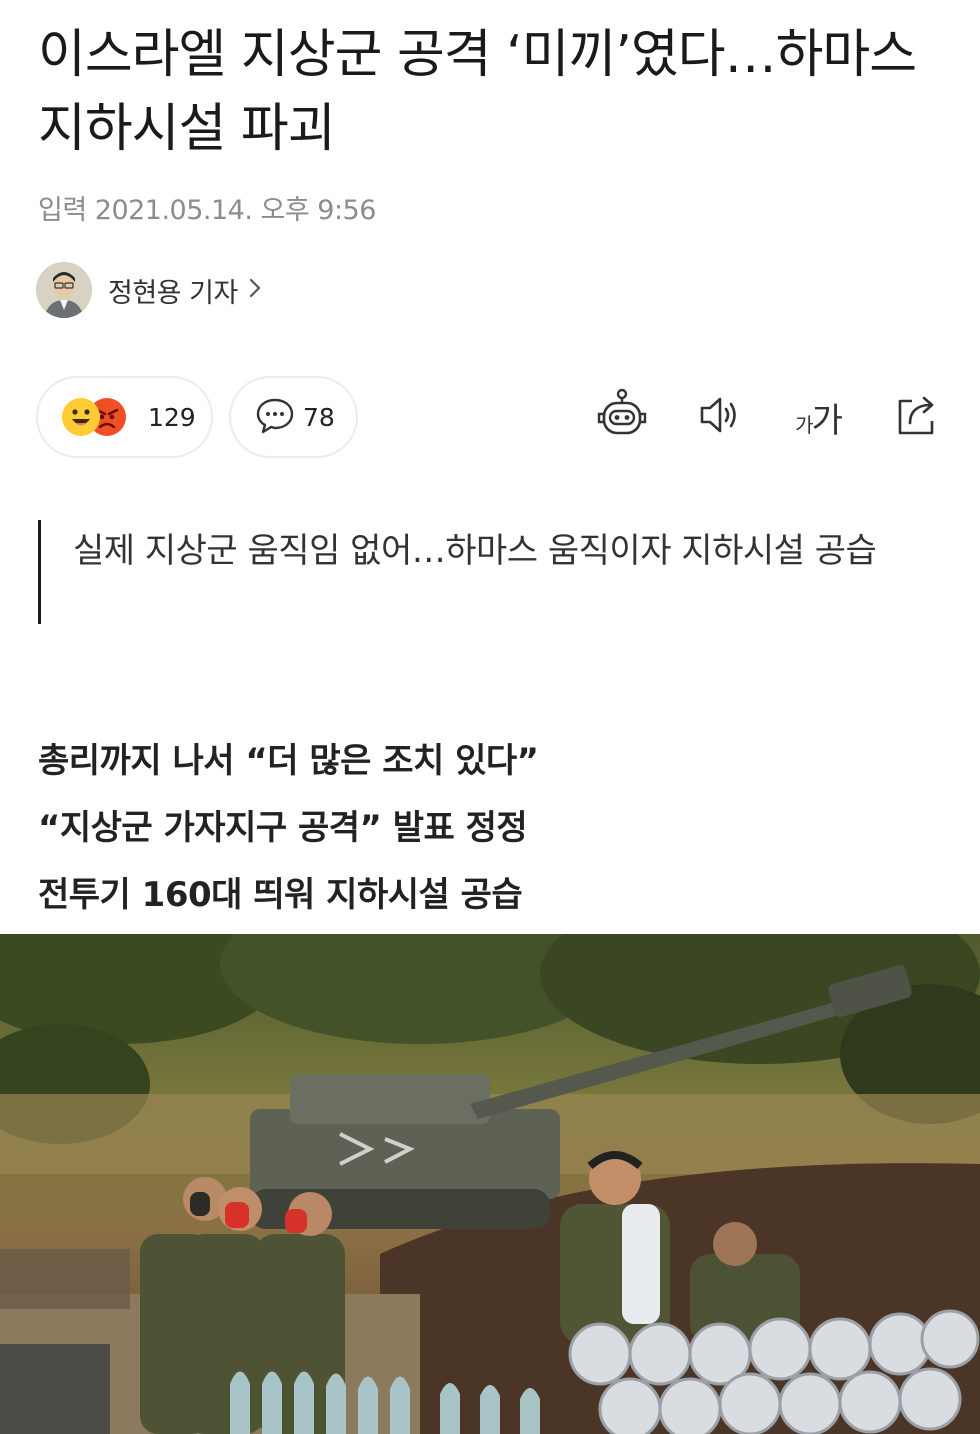 This screenshot has width=980, height=1434. I want to click on chevron-right-icon, so click(255, 290).